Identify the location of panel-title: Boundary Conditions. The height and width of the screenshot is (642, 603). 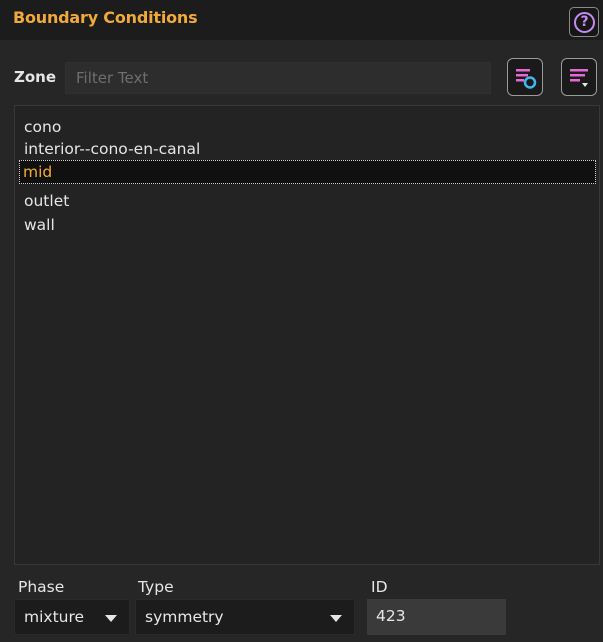
(105, 17).